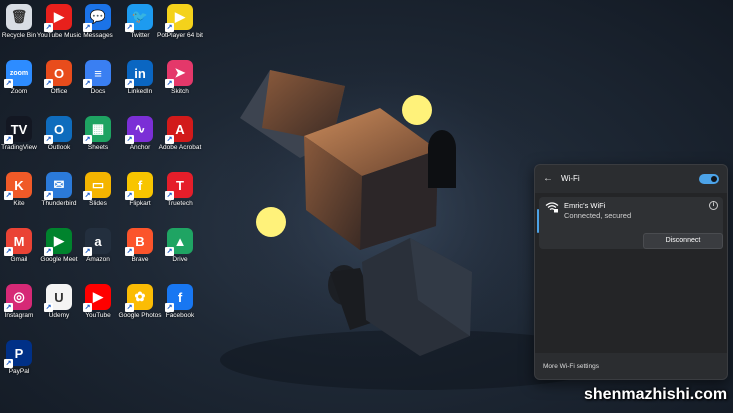  I want to click on wifi-lock-icon, so click(552, 207).